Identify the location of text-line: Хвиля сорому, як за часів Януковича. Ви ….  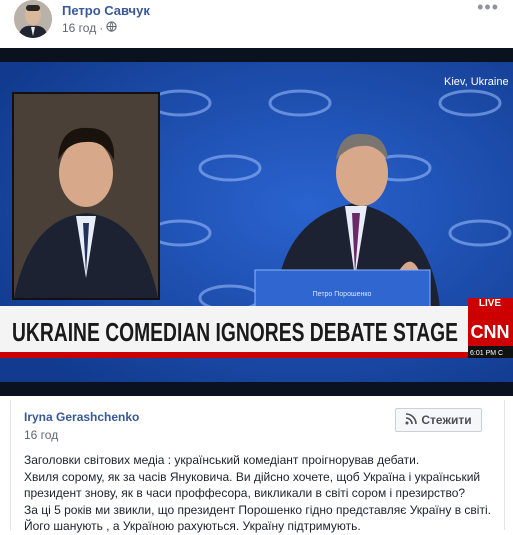
(252, 476).